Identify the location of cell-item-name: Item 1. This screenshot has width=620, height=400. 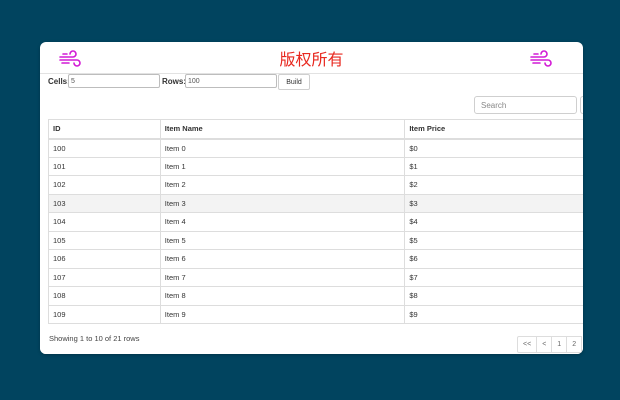
(282, 166).